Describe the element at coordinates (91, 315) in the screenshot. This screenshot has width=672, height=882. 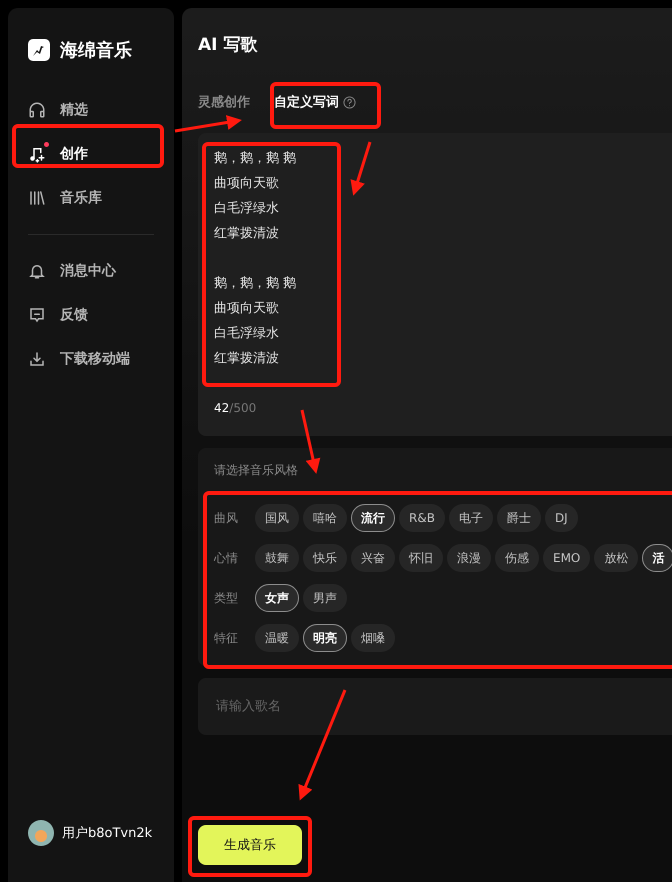
I see `sidebar-item: 反馈` at that location.